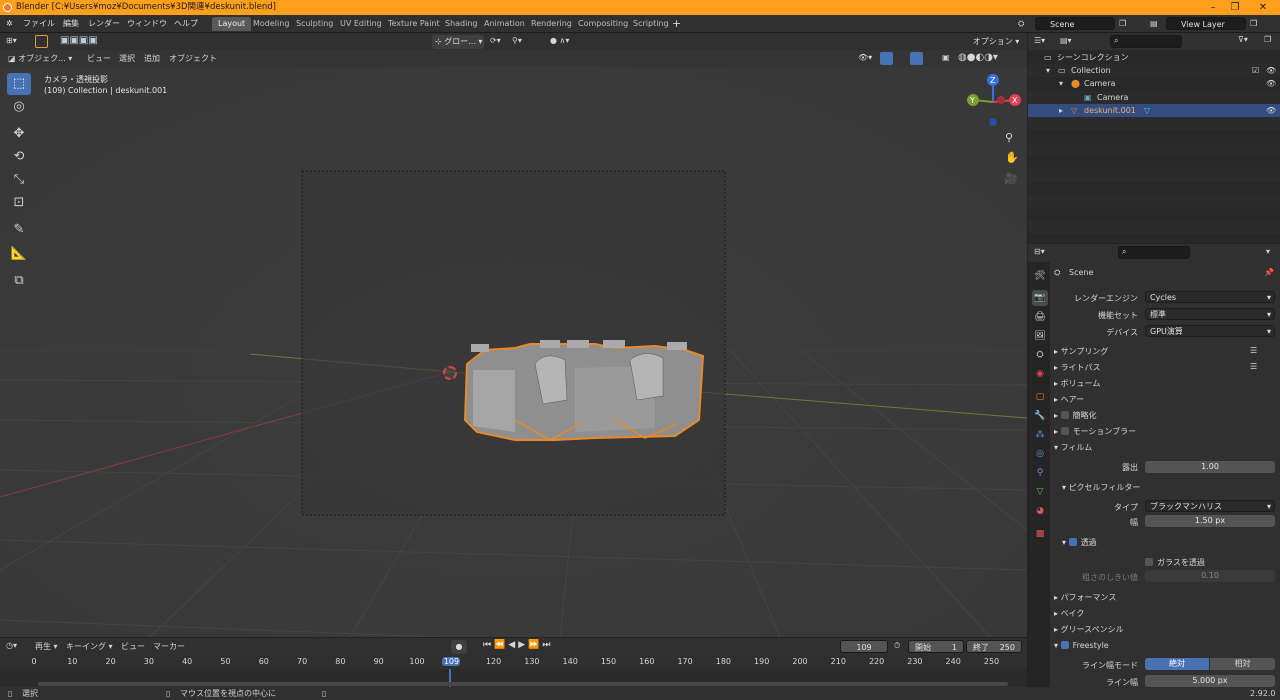 Image resolution: width=1280 pixels, height=700 pixels. Describe the element at coordinates (1253, 350) in the screenshot. I see `list-icon: ☰` at that location.